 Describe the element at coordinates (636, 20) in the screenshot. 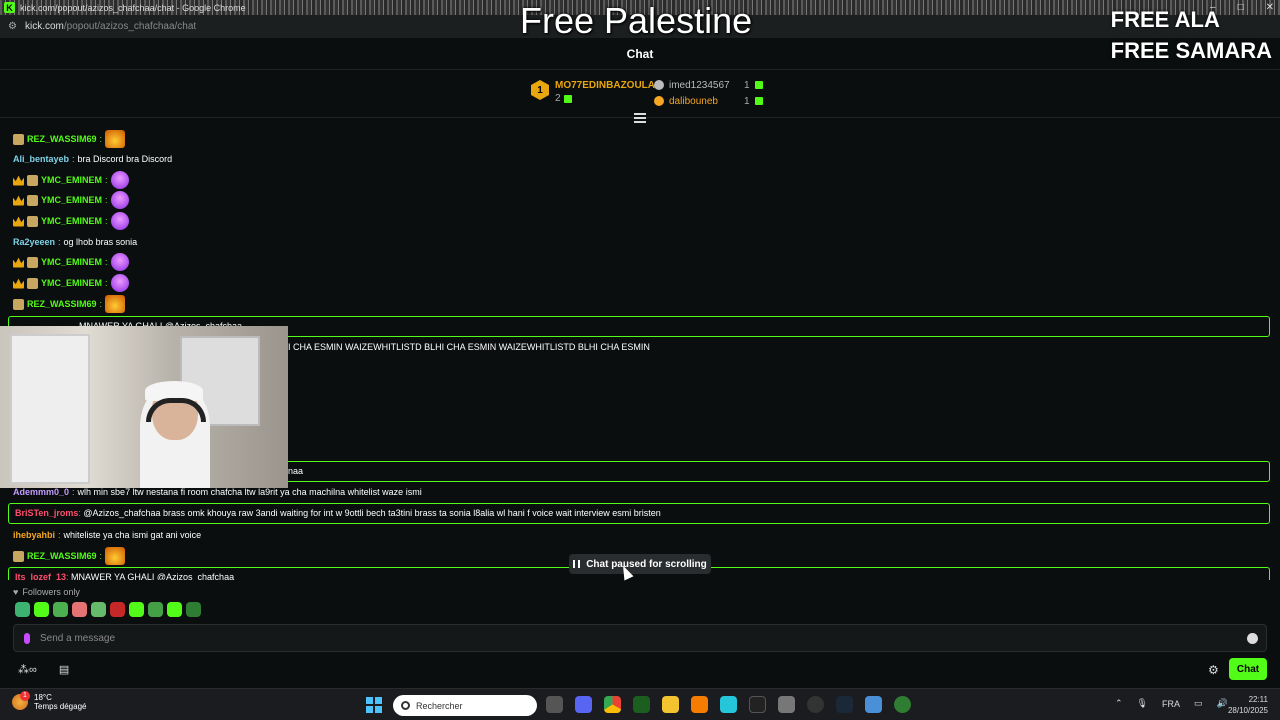

I see `overlay-free-palestine: Free Palestine` at that location.